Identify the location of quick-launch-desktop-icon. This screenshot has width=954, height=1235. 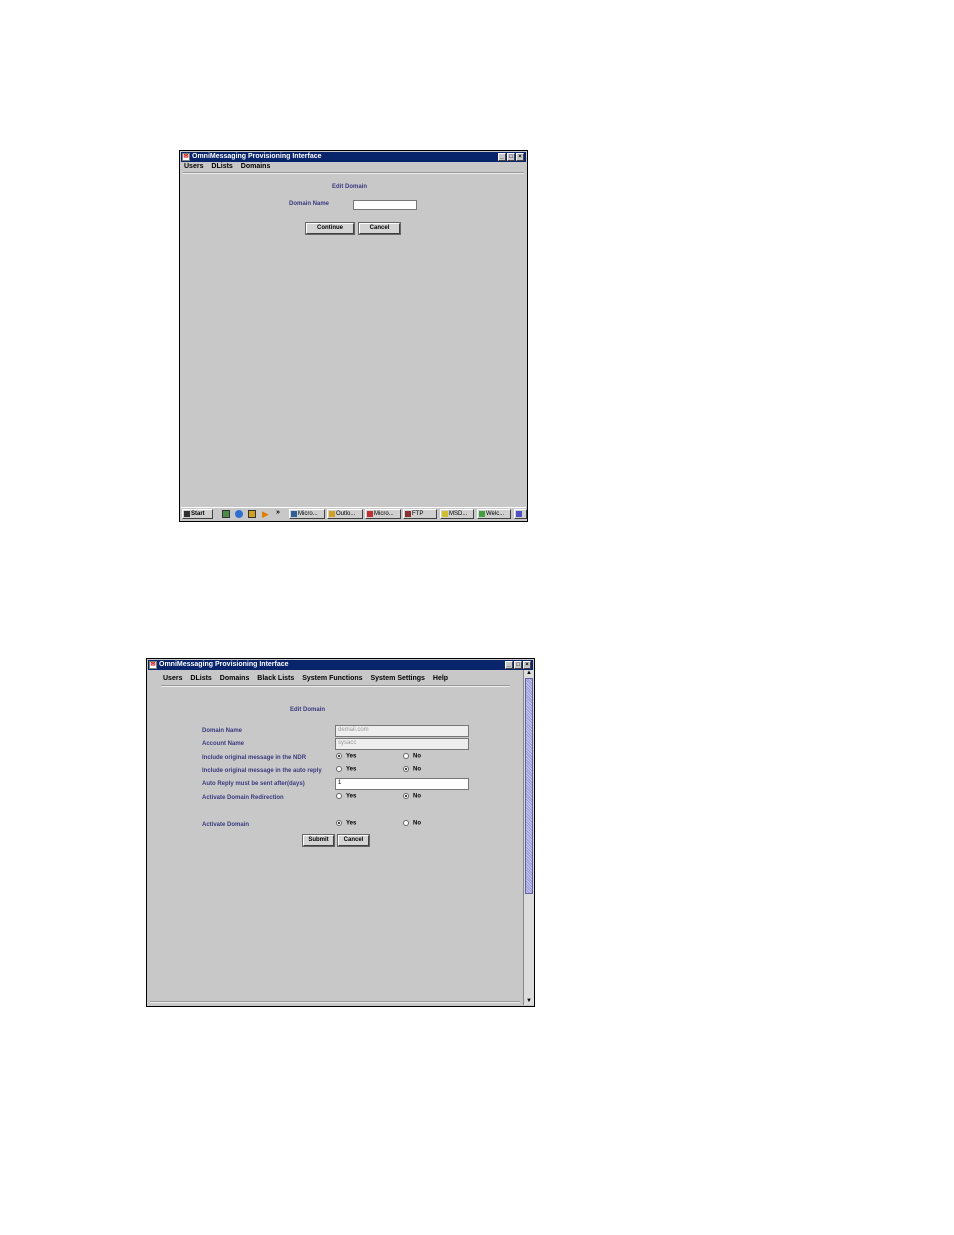
(226, 514).